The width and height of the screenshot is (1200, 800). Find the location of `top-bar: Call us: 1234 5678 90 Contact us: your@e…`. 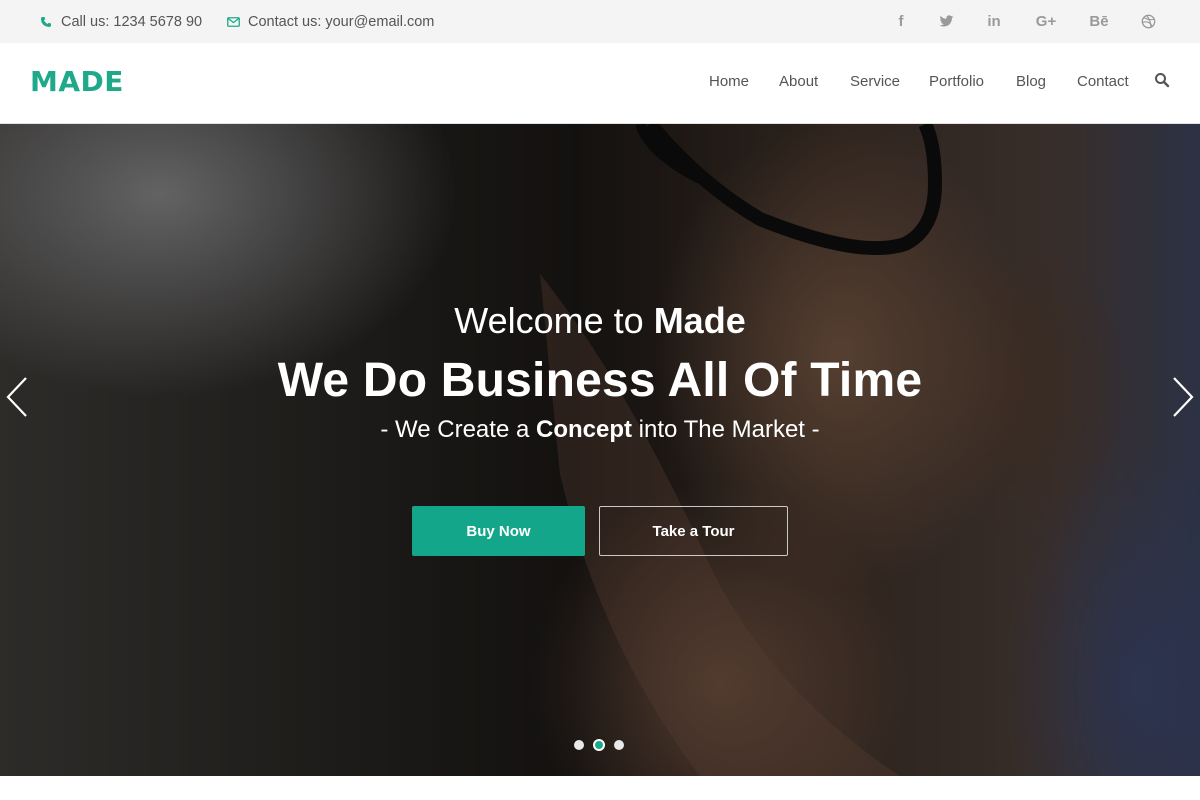

top-bar: Call us: 1234 5678 90 Contact us: your@e… is located at coordinates (600, 21).